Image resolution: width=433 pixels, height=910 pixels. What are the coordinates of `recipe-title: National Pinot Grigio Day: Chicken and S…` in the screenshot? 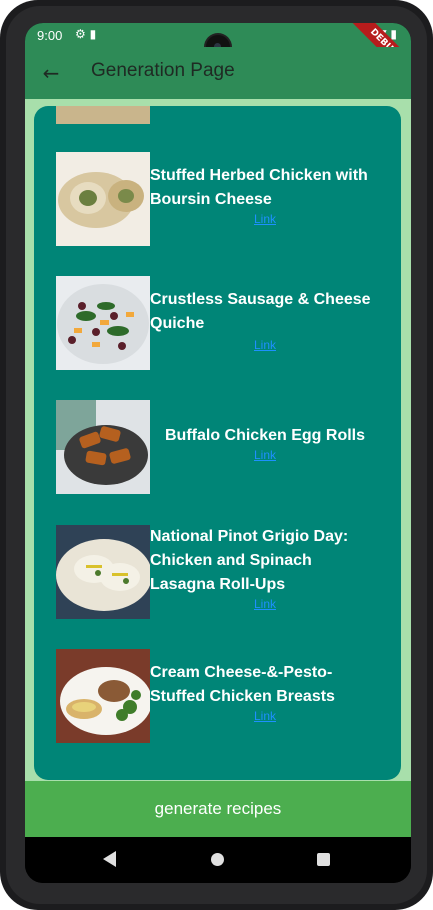 It's located at (249, 560).